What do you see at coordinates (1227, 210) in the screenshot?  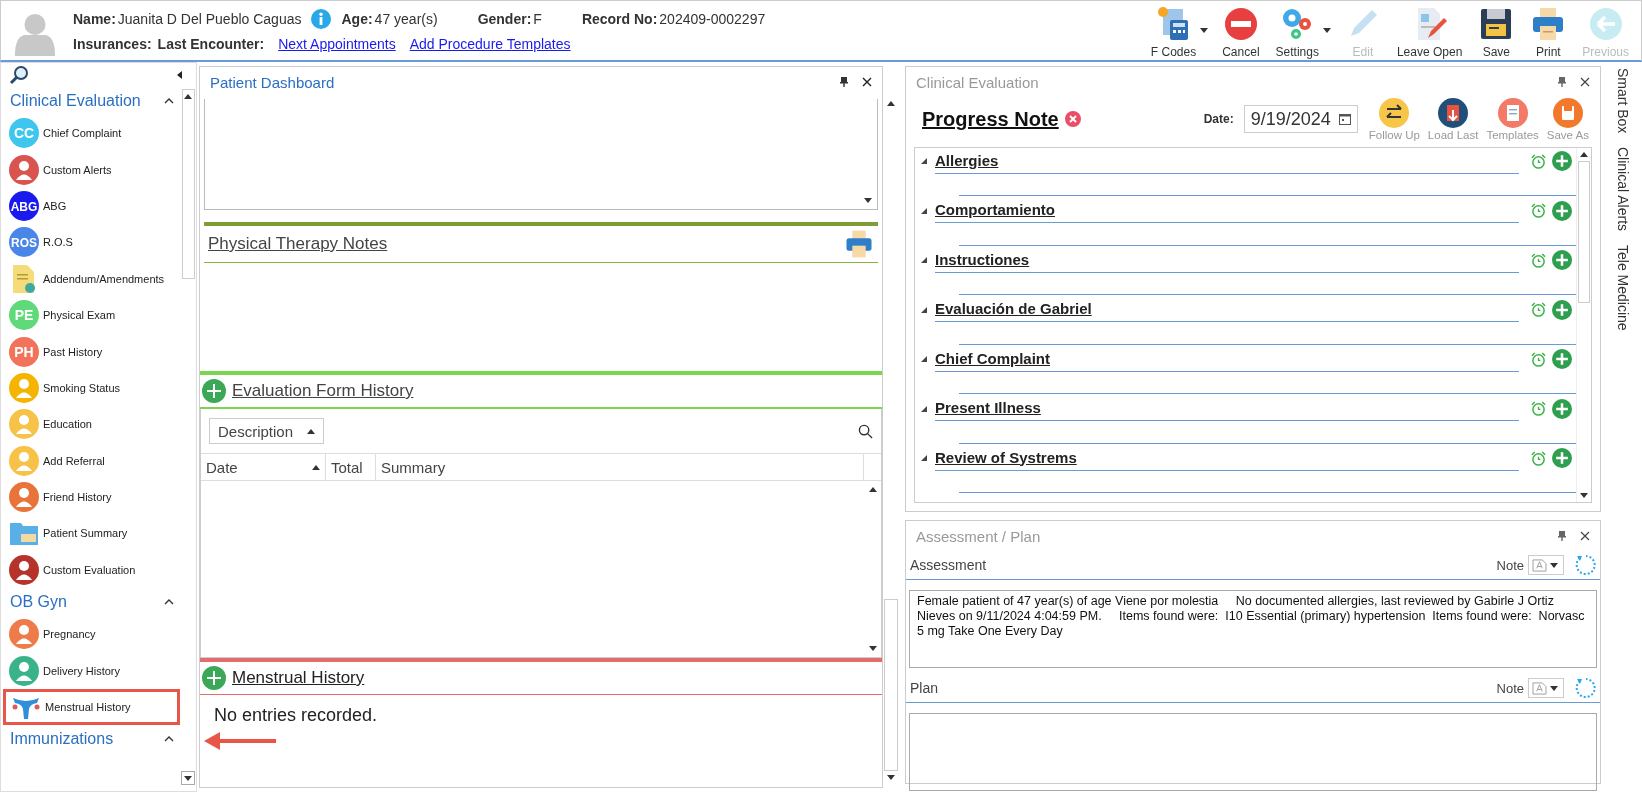 I see `section-title: Comportamiento` at bounding box center [1227, 210].